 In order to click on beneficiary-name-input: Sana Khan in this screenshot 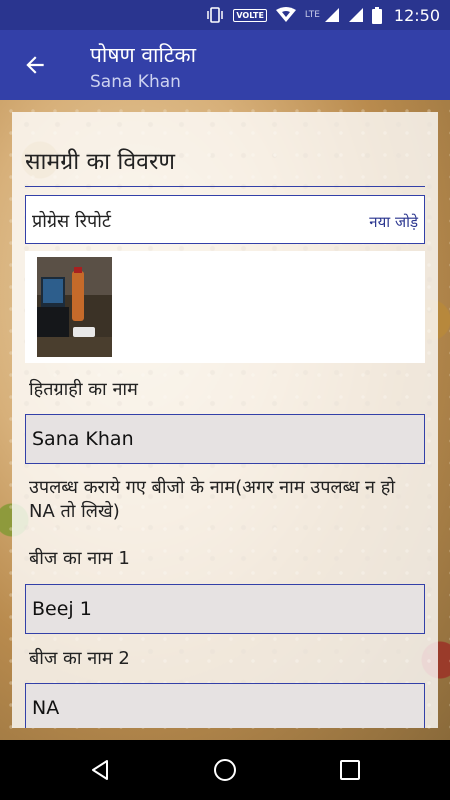, I will do `click(225, 439)`.